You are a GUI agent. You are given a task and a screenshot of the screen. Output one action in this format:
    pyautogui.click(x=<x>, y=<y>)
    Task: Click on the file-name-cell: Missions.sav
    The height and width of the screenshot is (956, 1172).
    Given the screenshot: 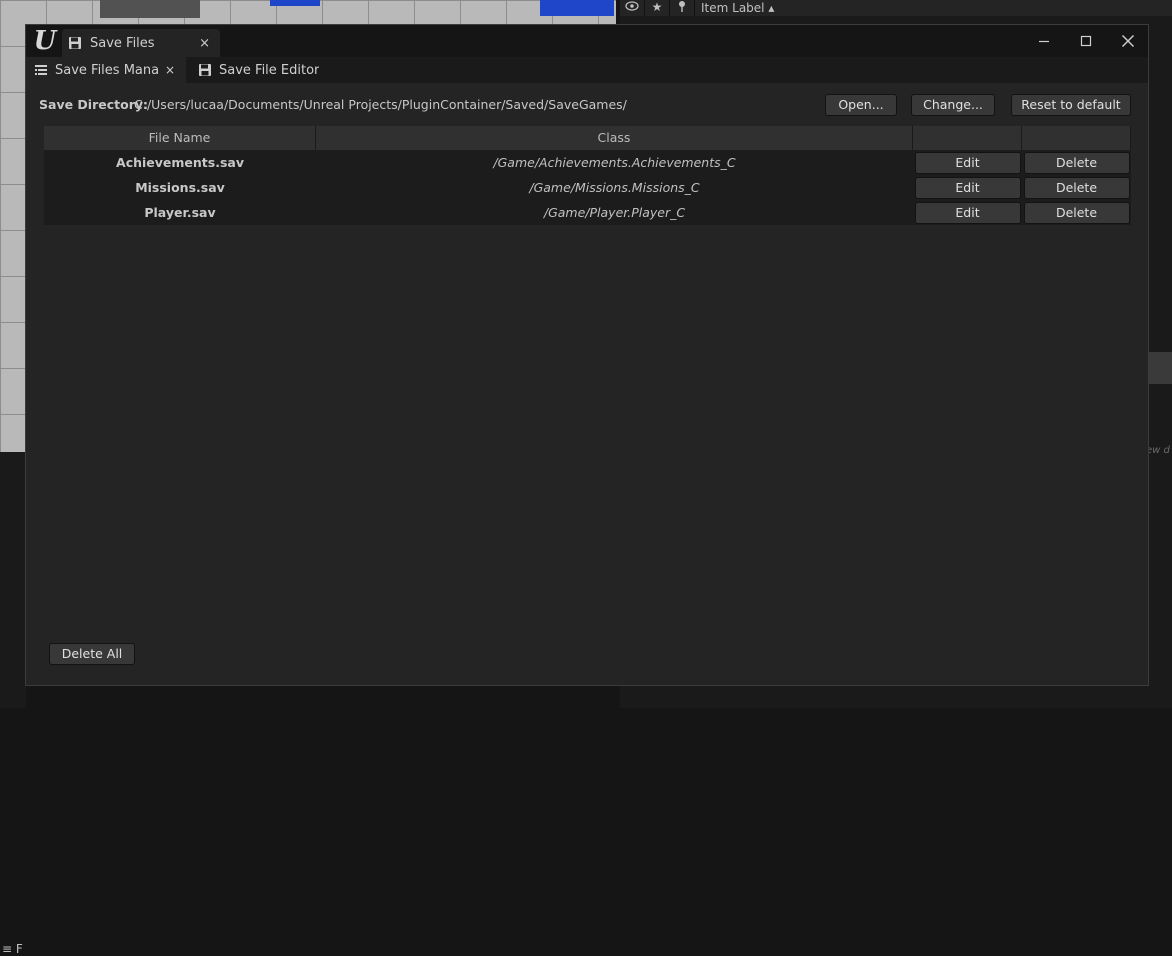 What is the action you would take?
    pyautogui.click(x=180, y=187)
    